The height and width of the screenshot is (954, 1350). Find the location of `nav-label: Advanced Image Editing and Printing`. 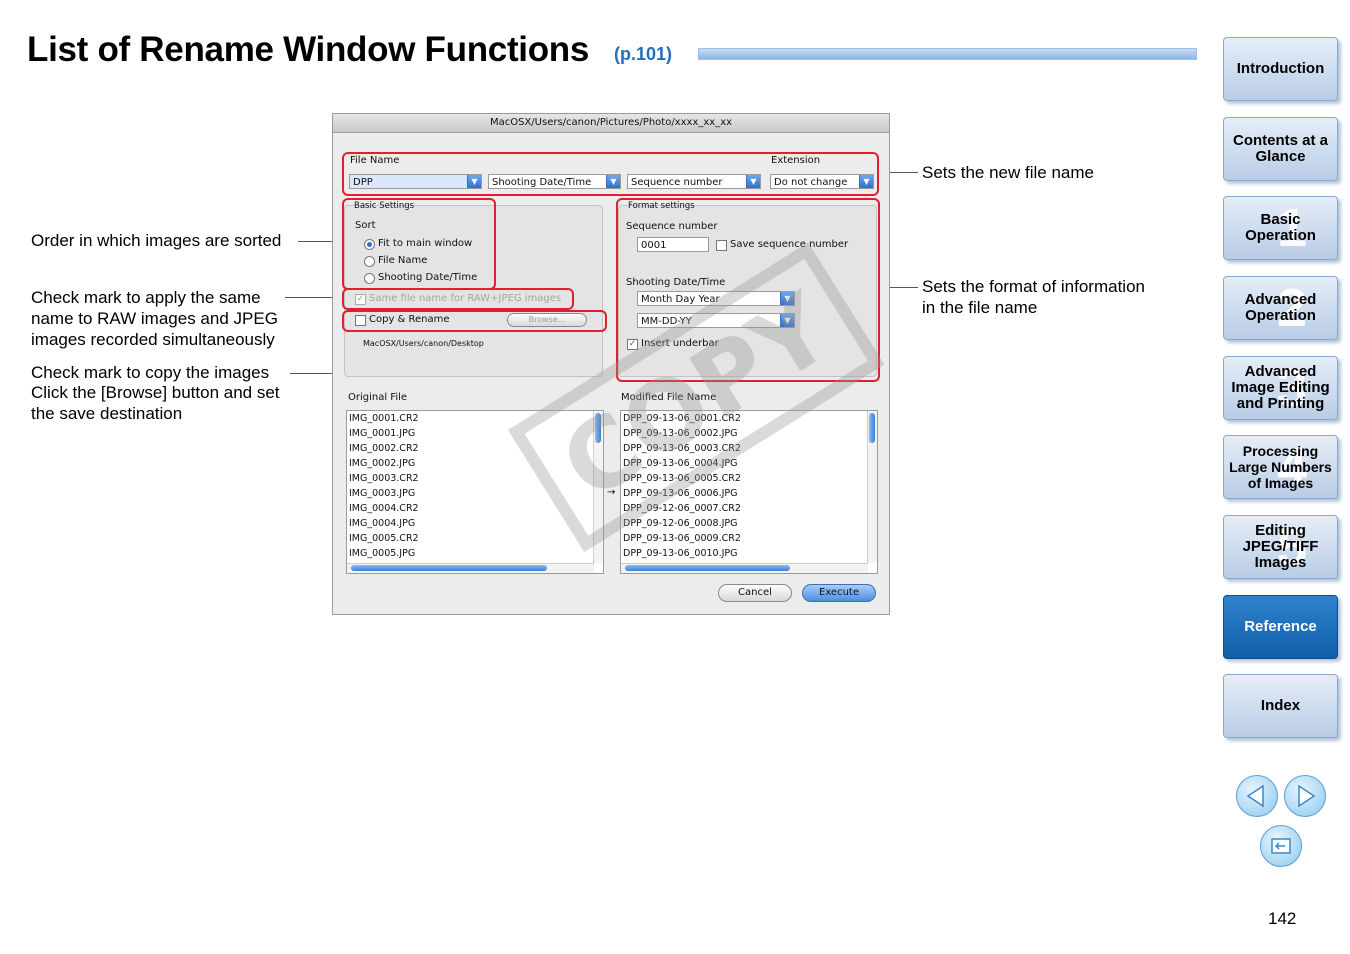

nav-label: Advanced Image Editing and Printing is located at coordinates (1280, 387).